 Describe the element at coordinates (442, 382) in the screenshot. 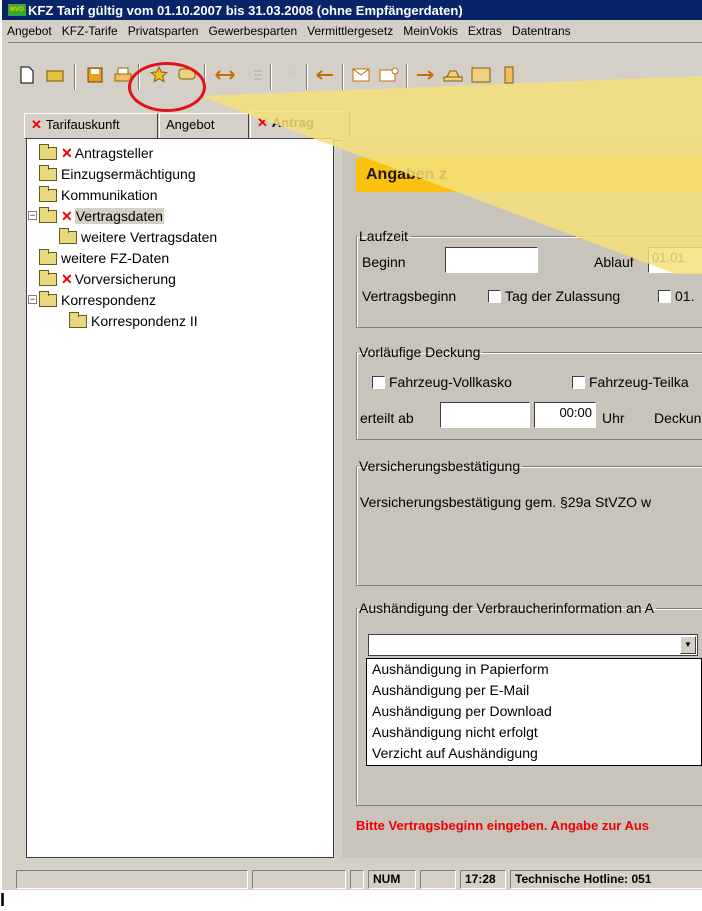

I see `vollkasko-checkbox: Fahrzeug-Vollkasko` at that location.